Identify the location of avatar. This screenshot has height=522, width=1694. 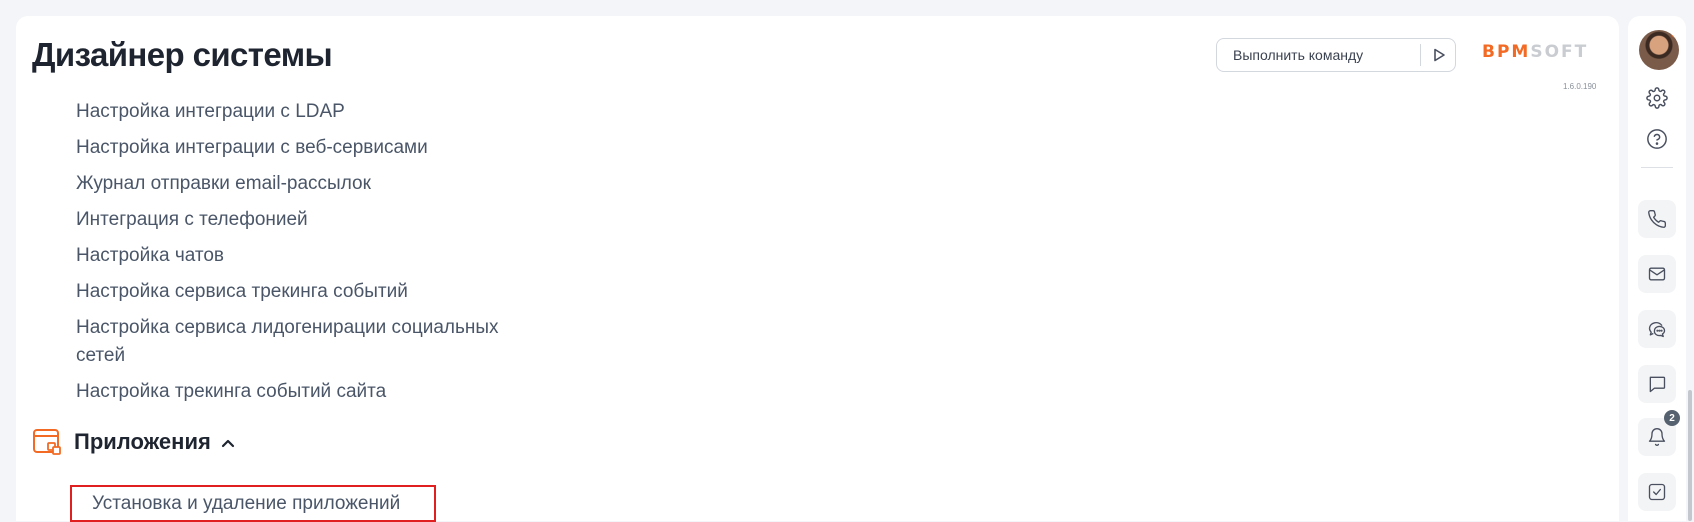
(1659, 50).